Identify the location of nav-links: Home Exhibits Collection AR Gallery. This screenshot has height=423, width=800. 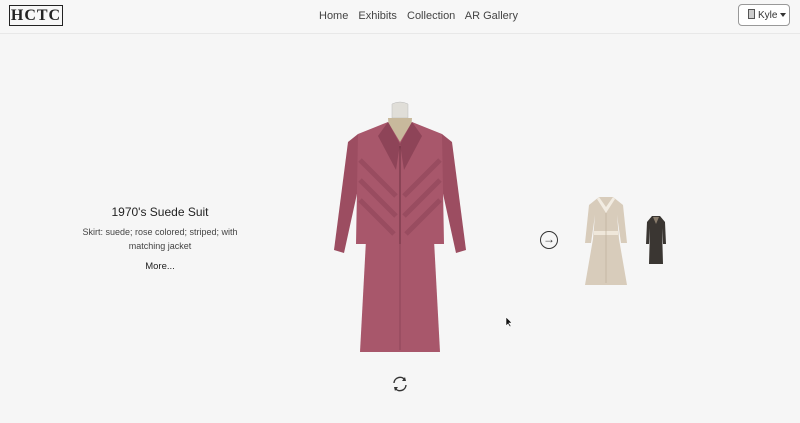
(422, 16).